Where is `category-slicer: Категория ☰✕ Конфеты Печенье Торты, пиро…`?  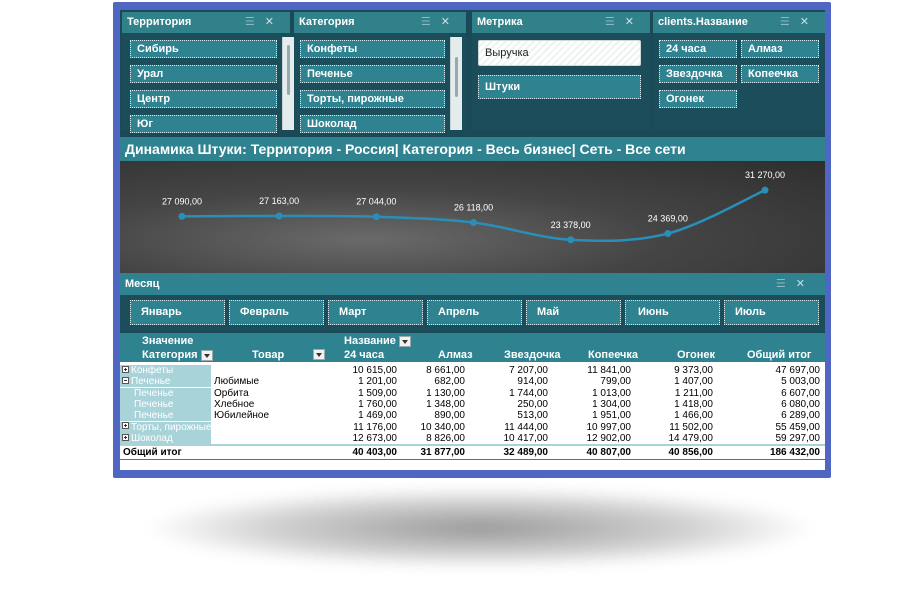 category-slicer: Категория ☰✕ Конфеты Печенье Торты, пиро… is located at coordinates (380, 72).